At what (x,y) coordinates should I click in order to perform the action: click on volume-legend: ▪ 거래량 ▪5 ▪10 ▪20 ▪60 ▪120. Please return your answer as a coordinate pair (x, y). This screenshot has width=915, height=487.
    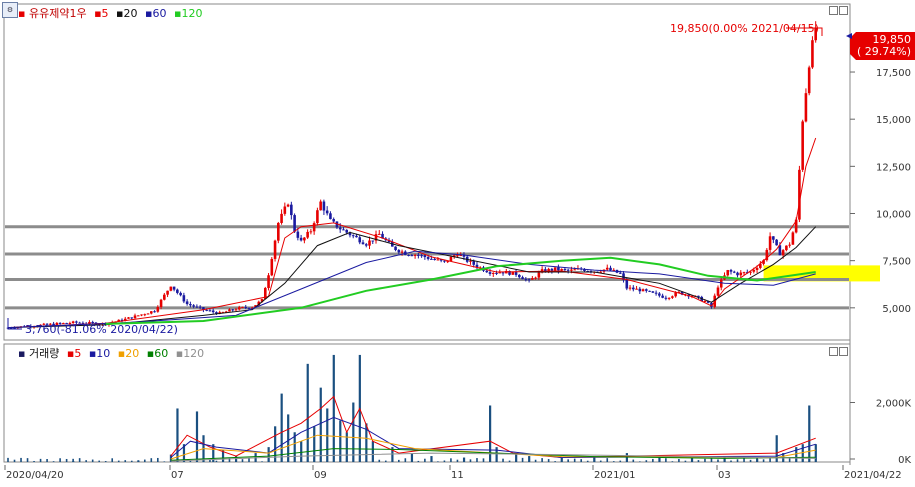
    Looking at the image, I should click on (111, 353).